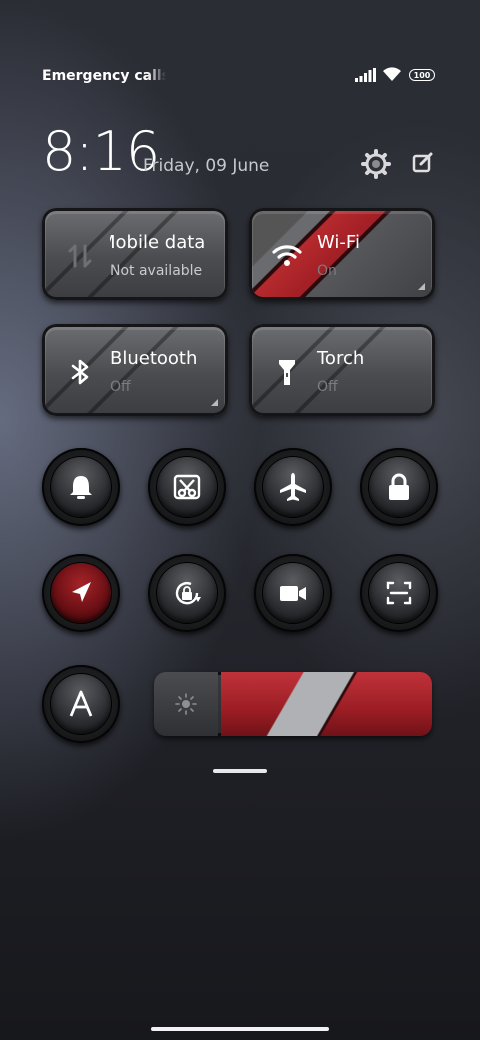  I want to click on battery-indicator: 100, so click(422, 75).